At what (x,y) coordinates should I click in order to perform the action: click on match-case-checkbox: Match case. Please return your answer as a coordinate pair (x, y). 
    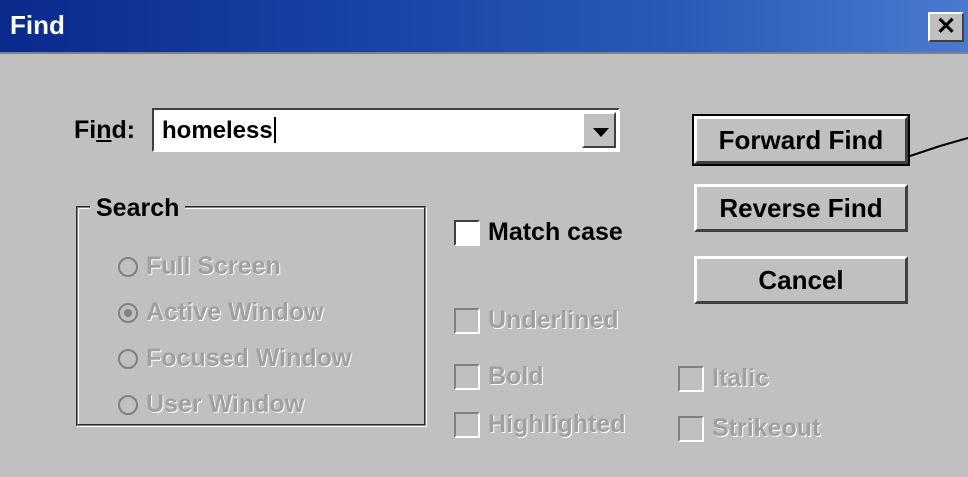
    Looking at the image, I should click on (538, 232).